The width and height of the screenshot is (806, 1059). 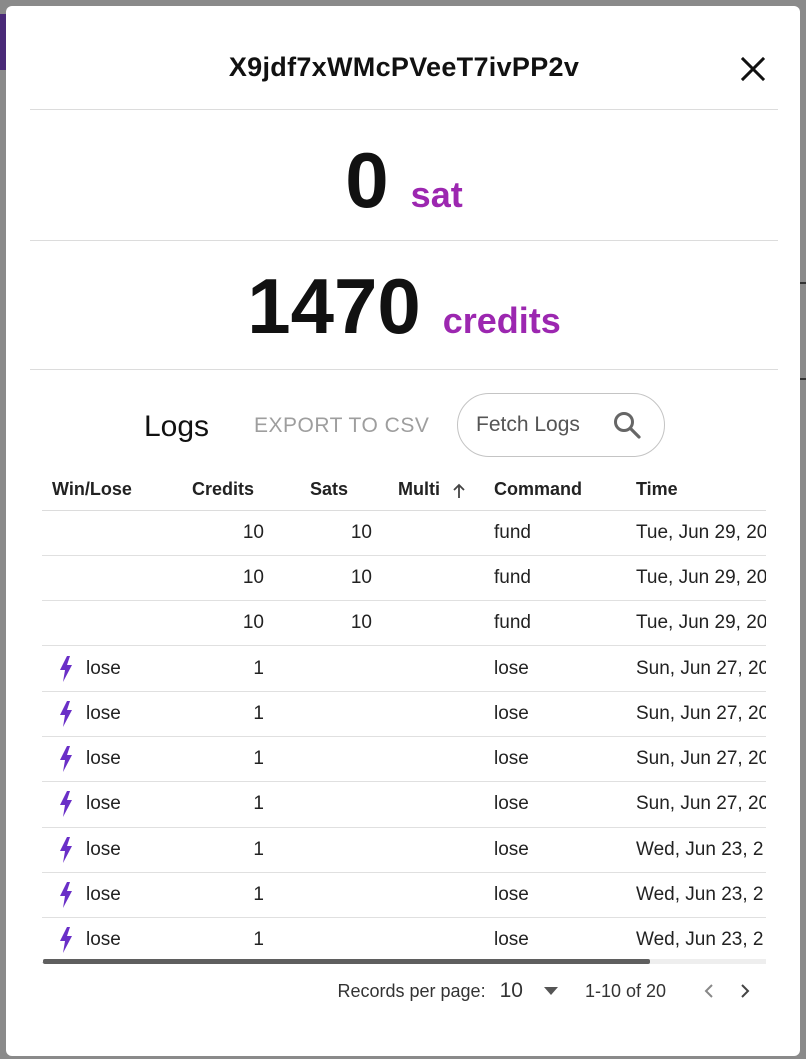 I want to click on column-header-multi: Multi, so click(x=436, y=490).